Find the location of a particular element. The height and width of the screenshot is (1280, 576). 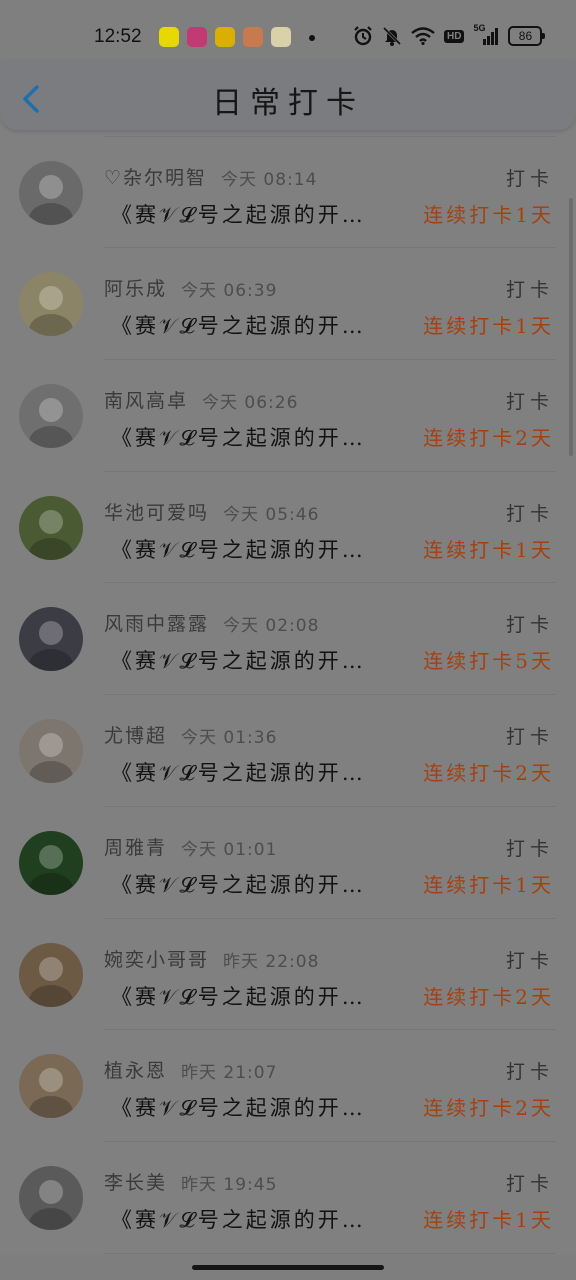

checkin-row: 周雅青 今天 01:01 打卡《赛𝒱𝓛号之起源的开… 连续打卡1天 is located at coordinates (288, 863).